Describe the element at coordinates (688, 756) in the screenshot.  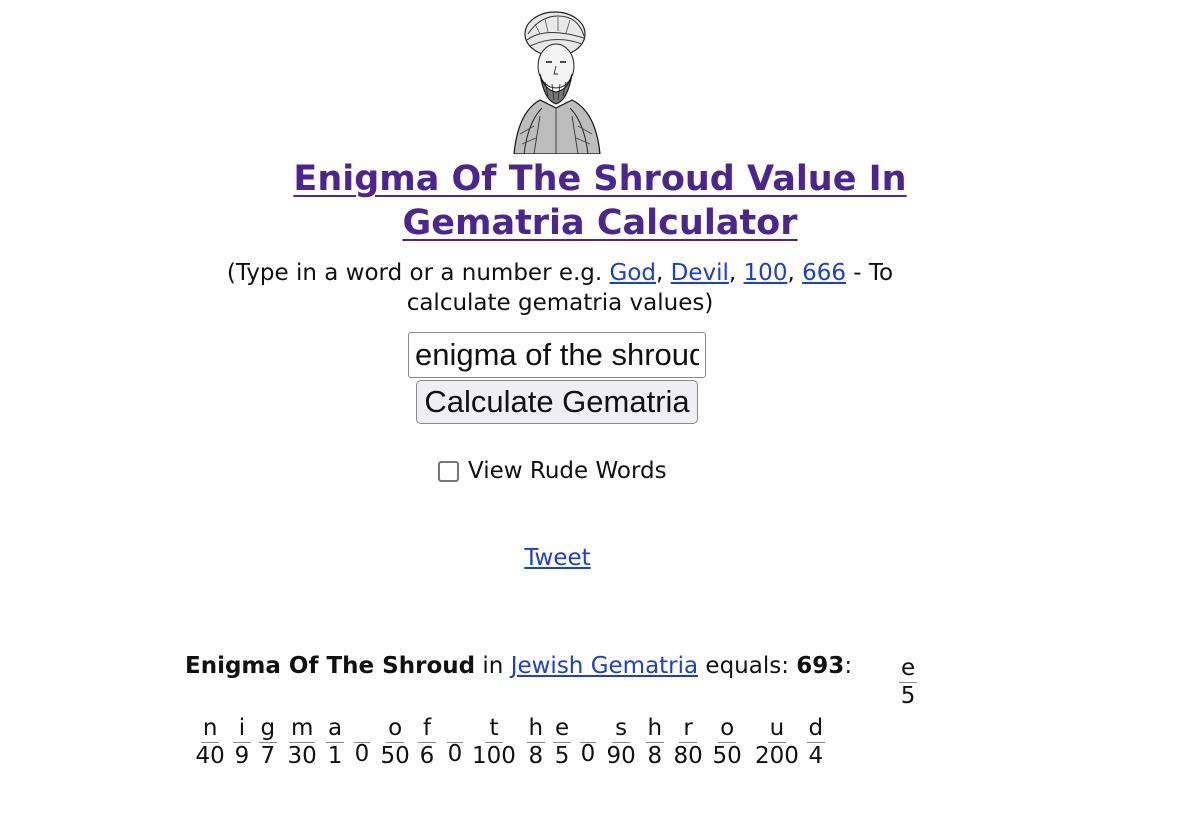
I see `letter-value: 80` at that location.